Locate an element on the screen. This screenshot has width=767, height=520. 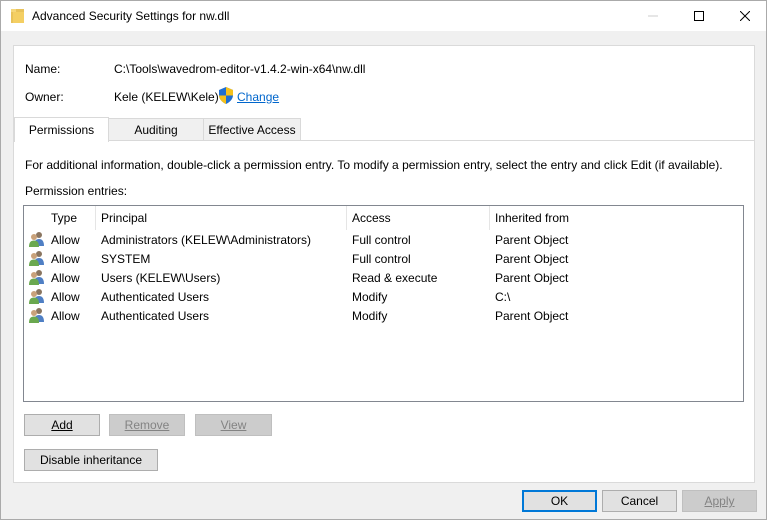
window-title: Advanced Security Settings for nw.dll is located at coordinates (131, 16).